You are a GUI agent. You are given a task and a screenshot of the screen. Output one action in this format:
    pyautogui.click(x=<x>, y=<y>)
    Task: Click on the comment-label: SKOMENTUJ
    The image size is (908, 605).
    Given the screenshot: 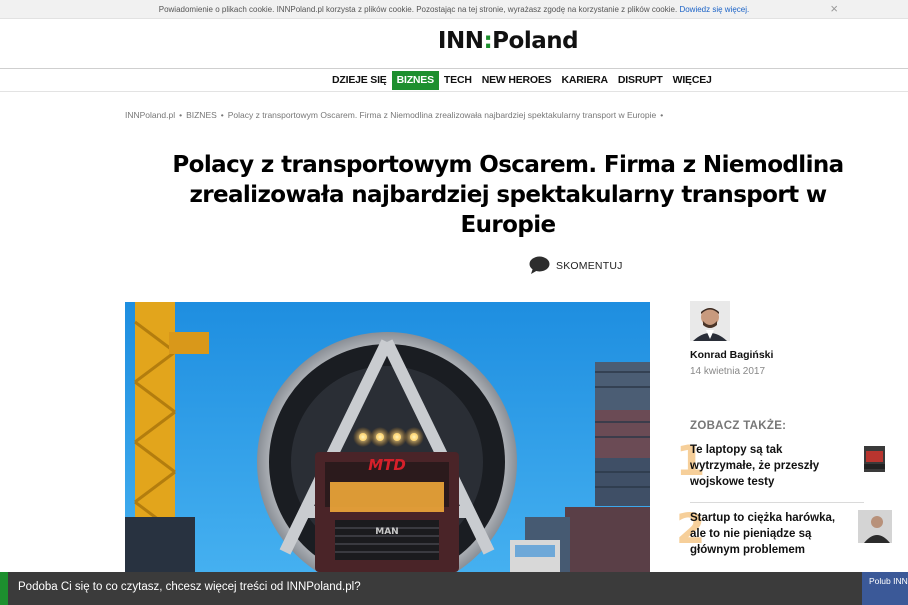 What is the action you would take?
    pyautogui.click(x=589, y=265)
    